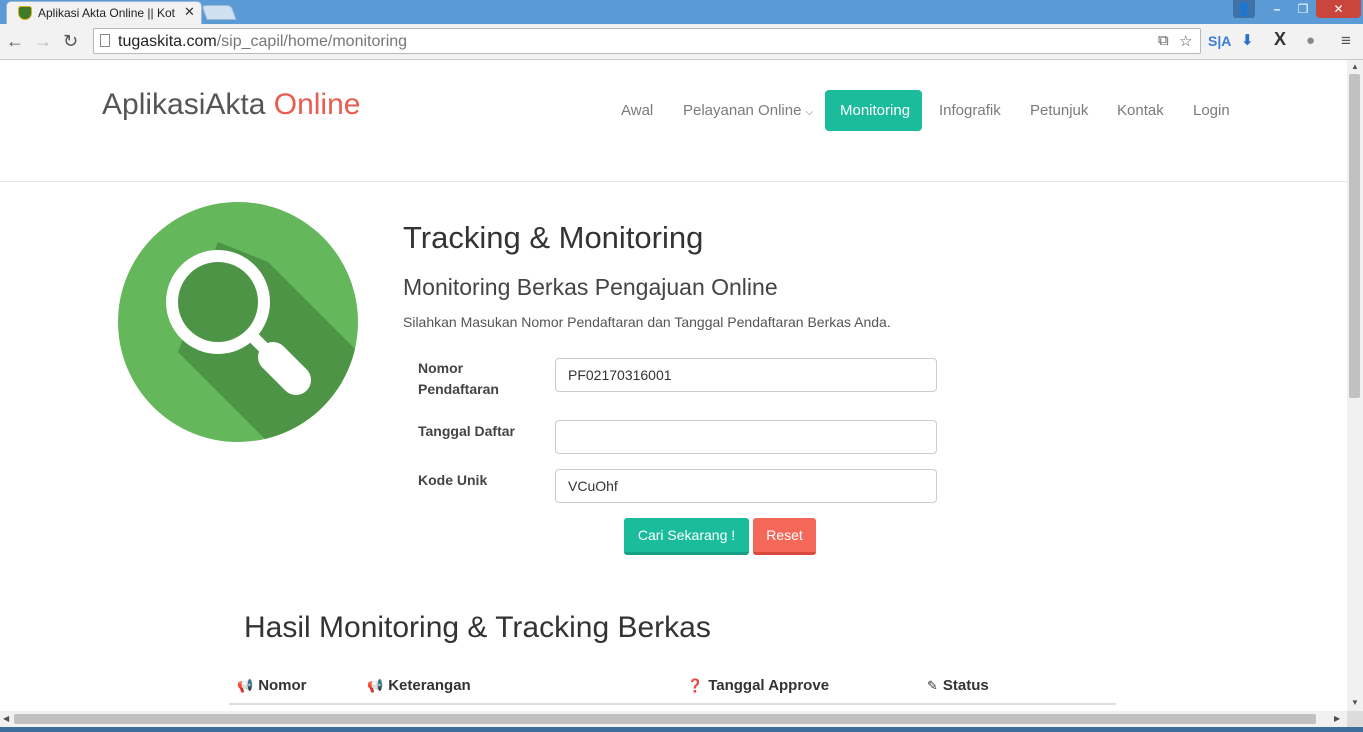 The image size is (1363, 732). I want to click on nav-item-pelayanan-online: Pelayanan Online ⌵, so click(748, 110).